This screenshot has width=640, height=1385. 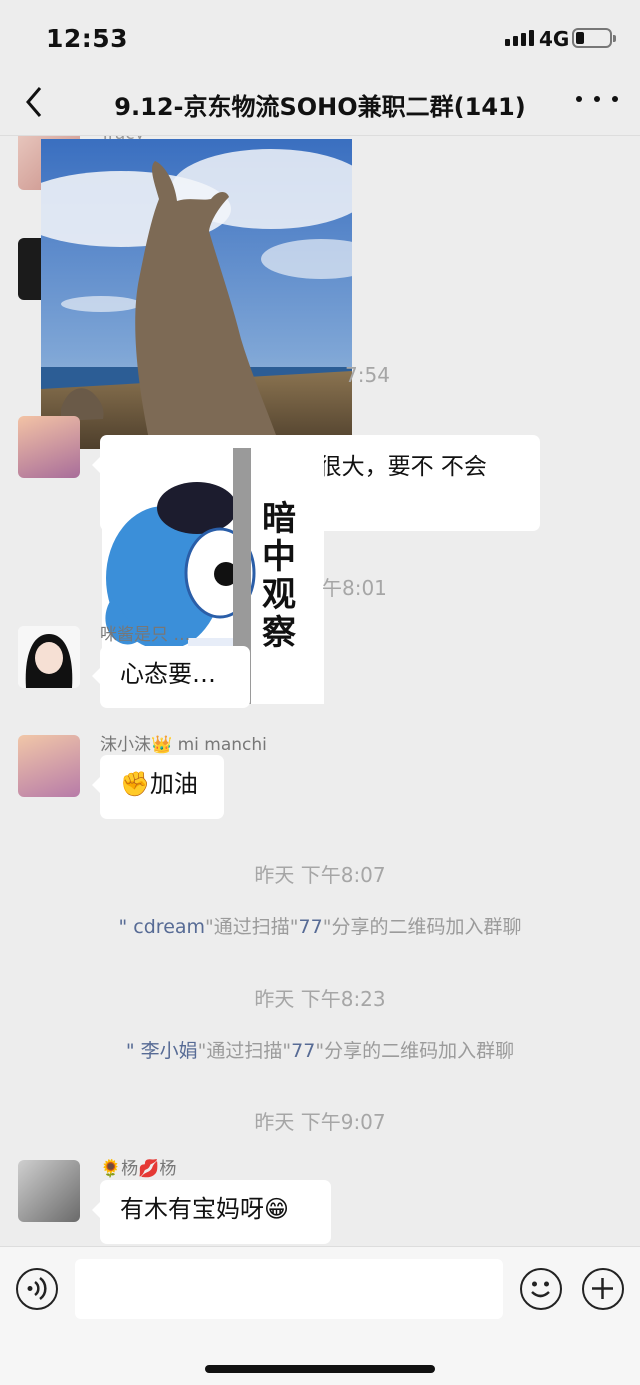 What do you see at coordinates (320, 999) in the screenshot?
I see `timestamp: 昨天 下午8:23` at bounding box center [320, 999].